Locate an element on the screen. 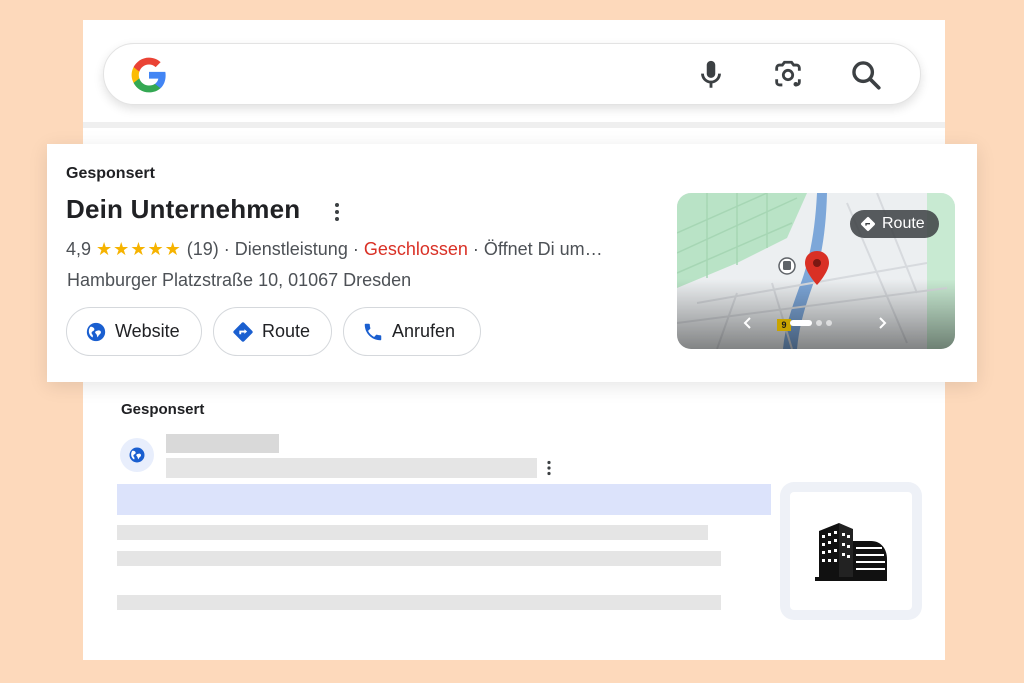 The height and width of the screenshot is (683, 1024). road-number-badge: 9 is located at coordinates (784, 325).